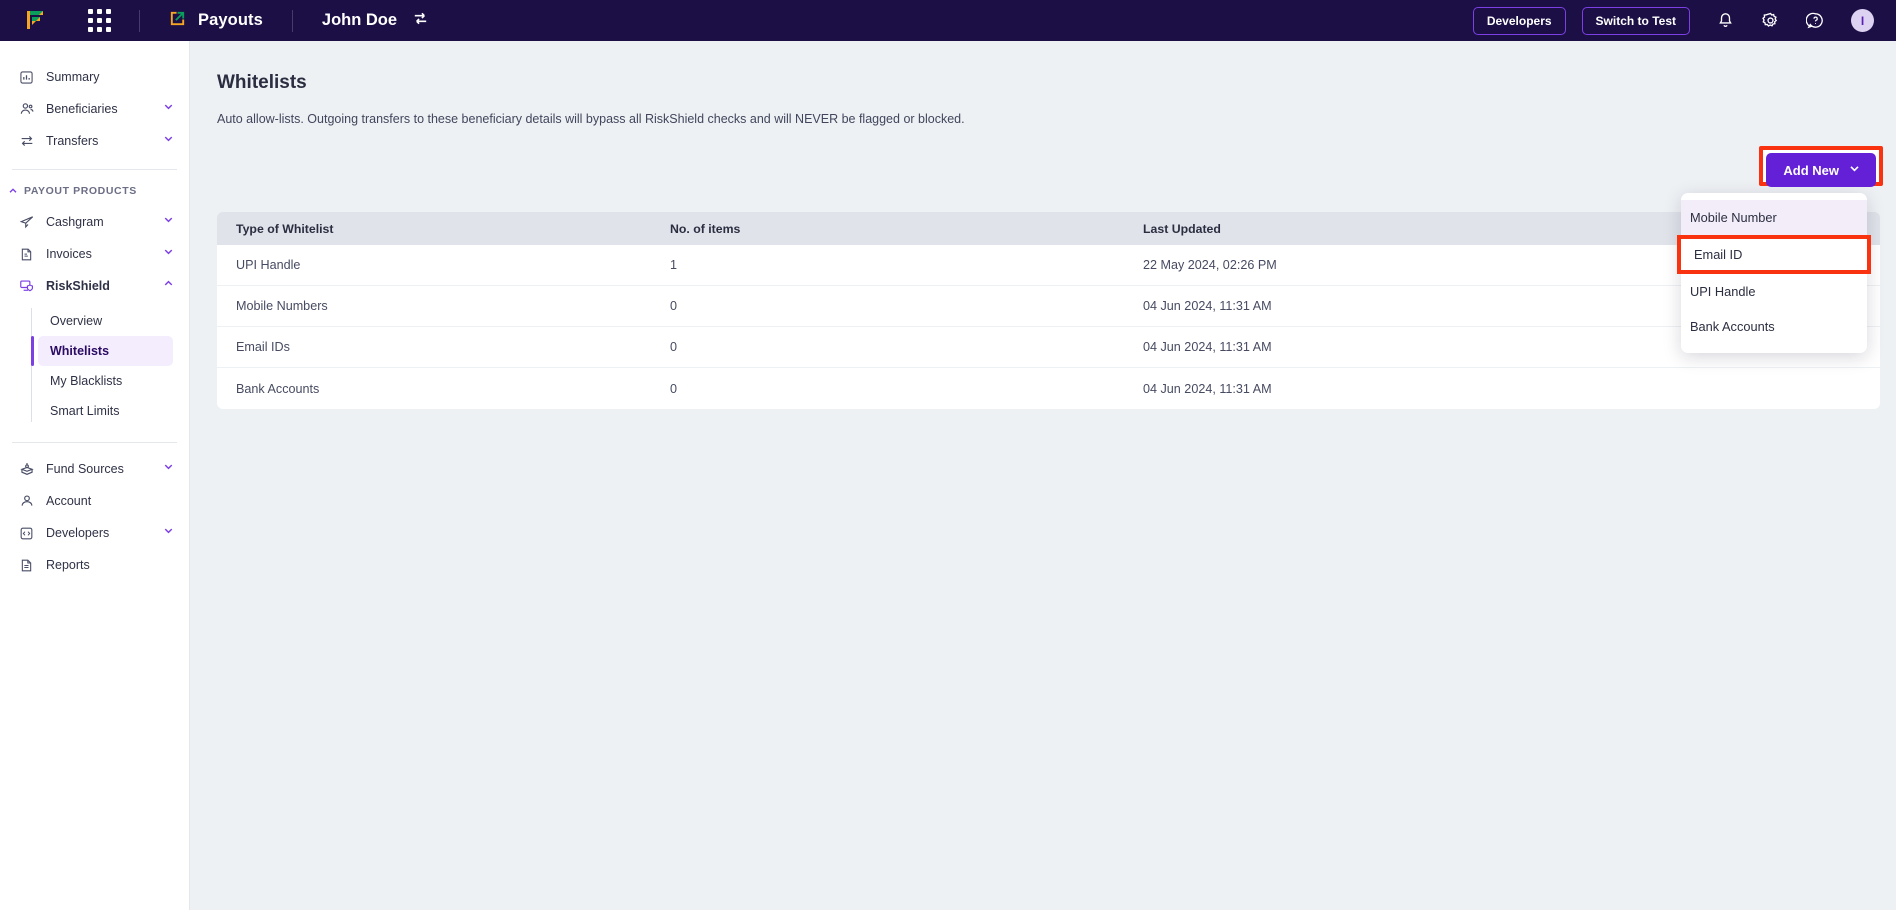  What do you see at coordinates (1725, 20) in the screenshot?
I see `notification-bell-icon` at bounding box center [1725, 20].